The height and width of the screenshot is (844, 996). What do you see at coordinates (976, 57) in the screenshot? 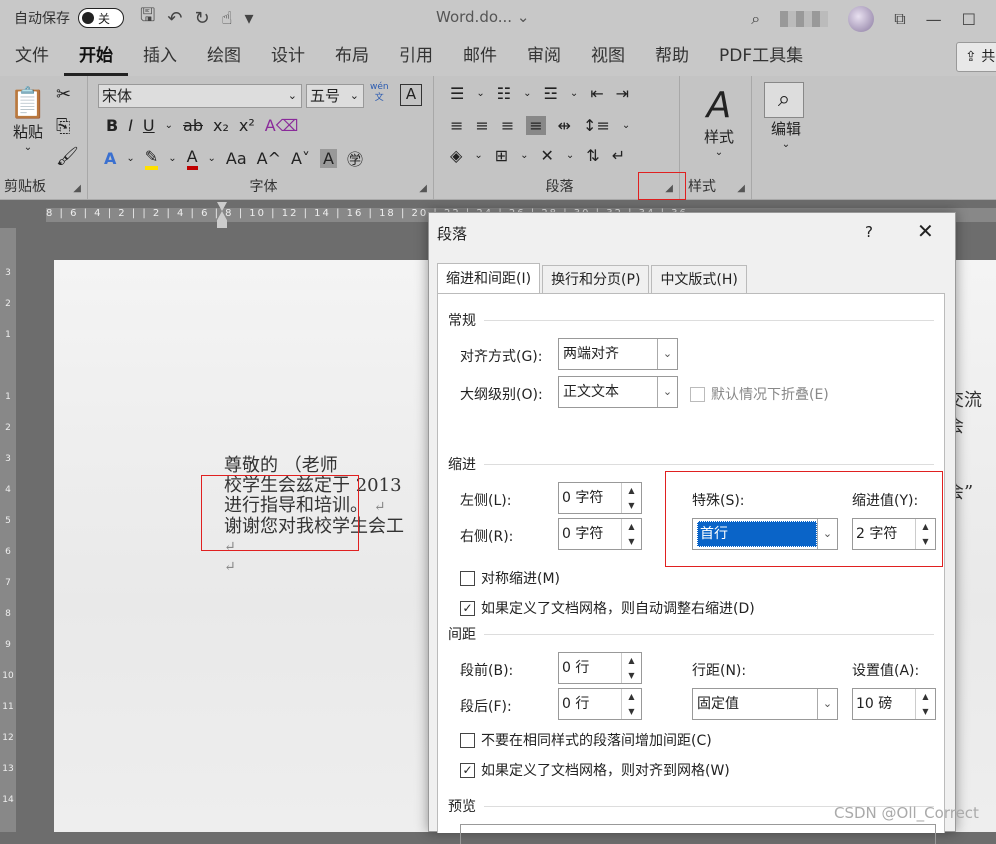
I see `share-button: ⇪ 共` at bounding box center [976, 57].